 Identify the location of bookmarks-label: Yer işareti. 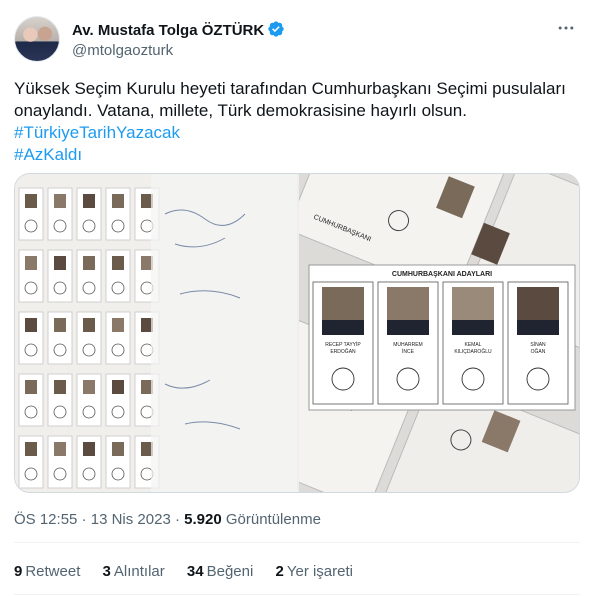
(319, 571).